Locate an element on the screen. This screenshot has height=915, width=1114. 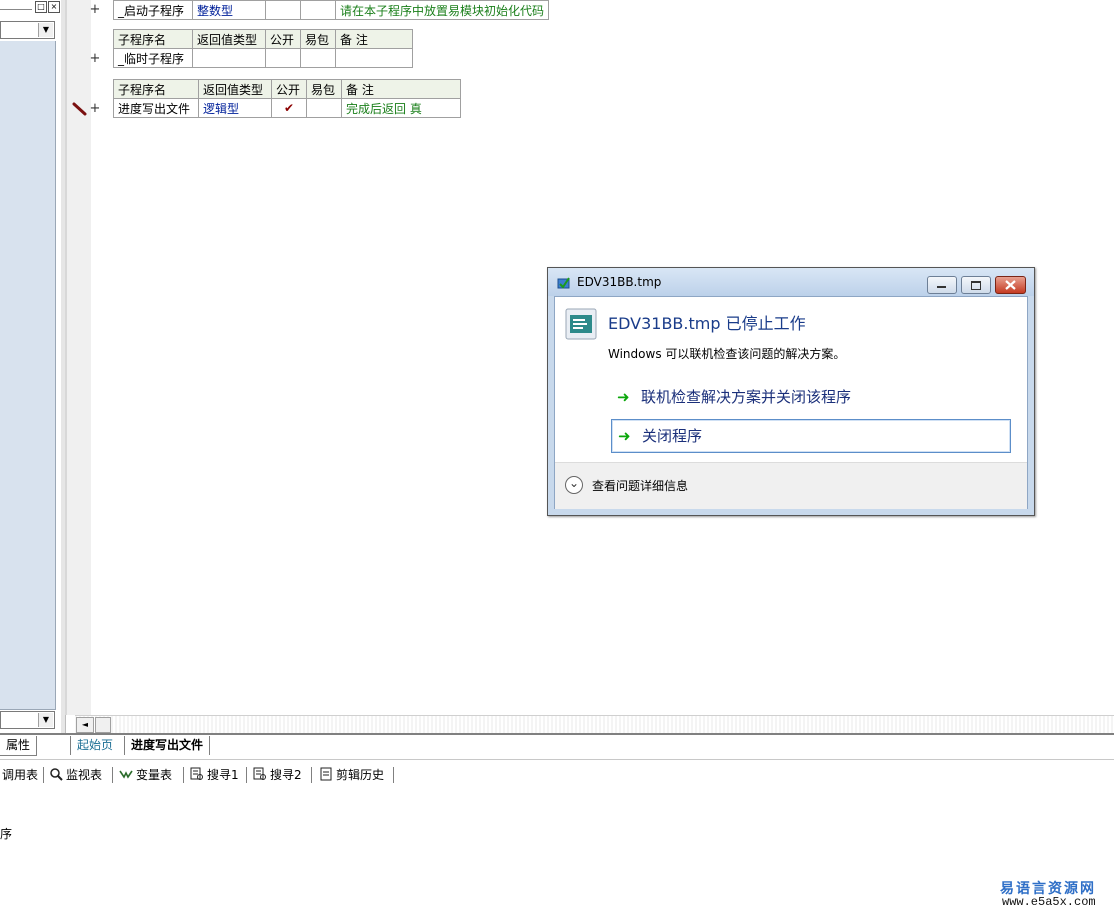
sub-name-cell: _临时子程序 is located at coordinates (153, 58).